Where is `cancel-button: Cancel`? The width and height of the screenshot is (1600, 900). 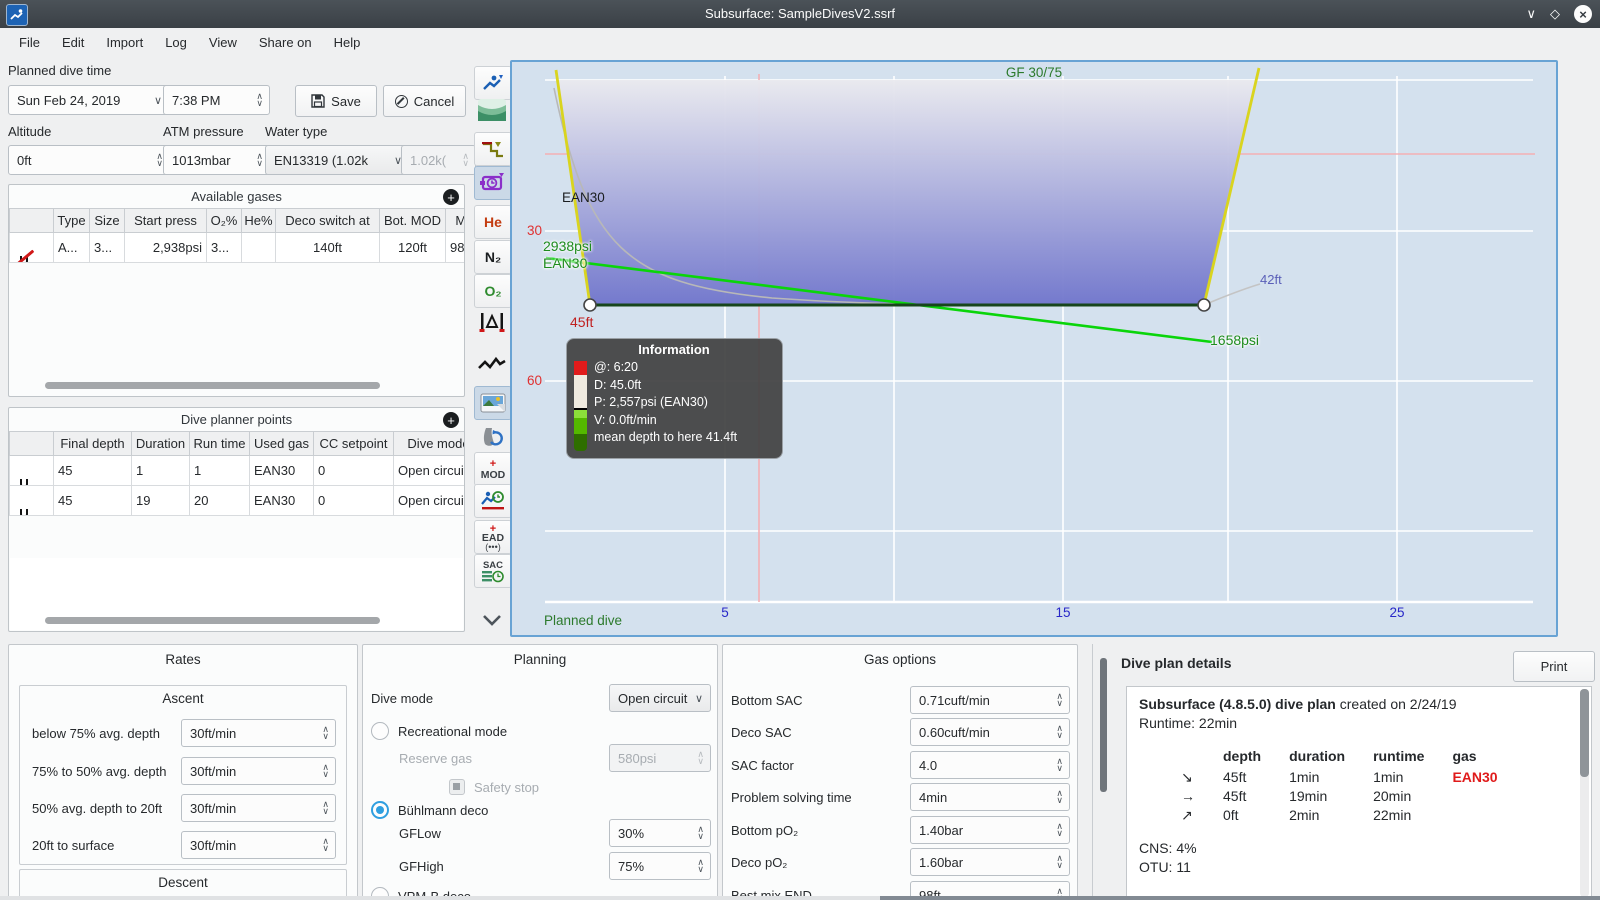 cancel-button: Cancel is located at coordinates (424, 101).